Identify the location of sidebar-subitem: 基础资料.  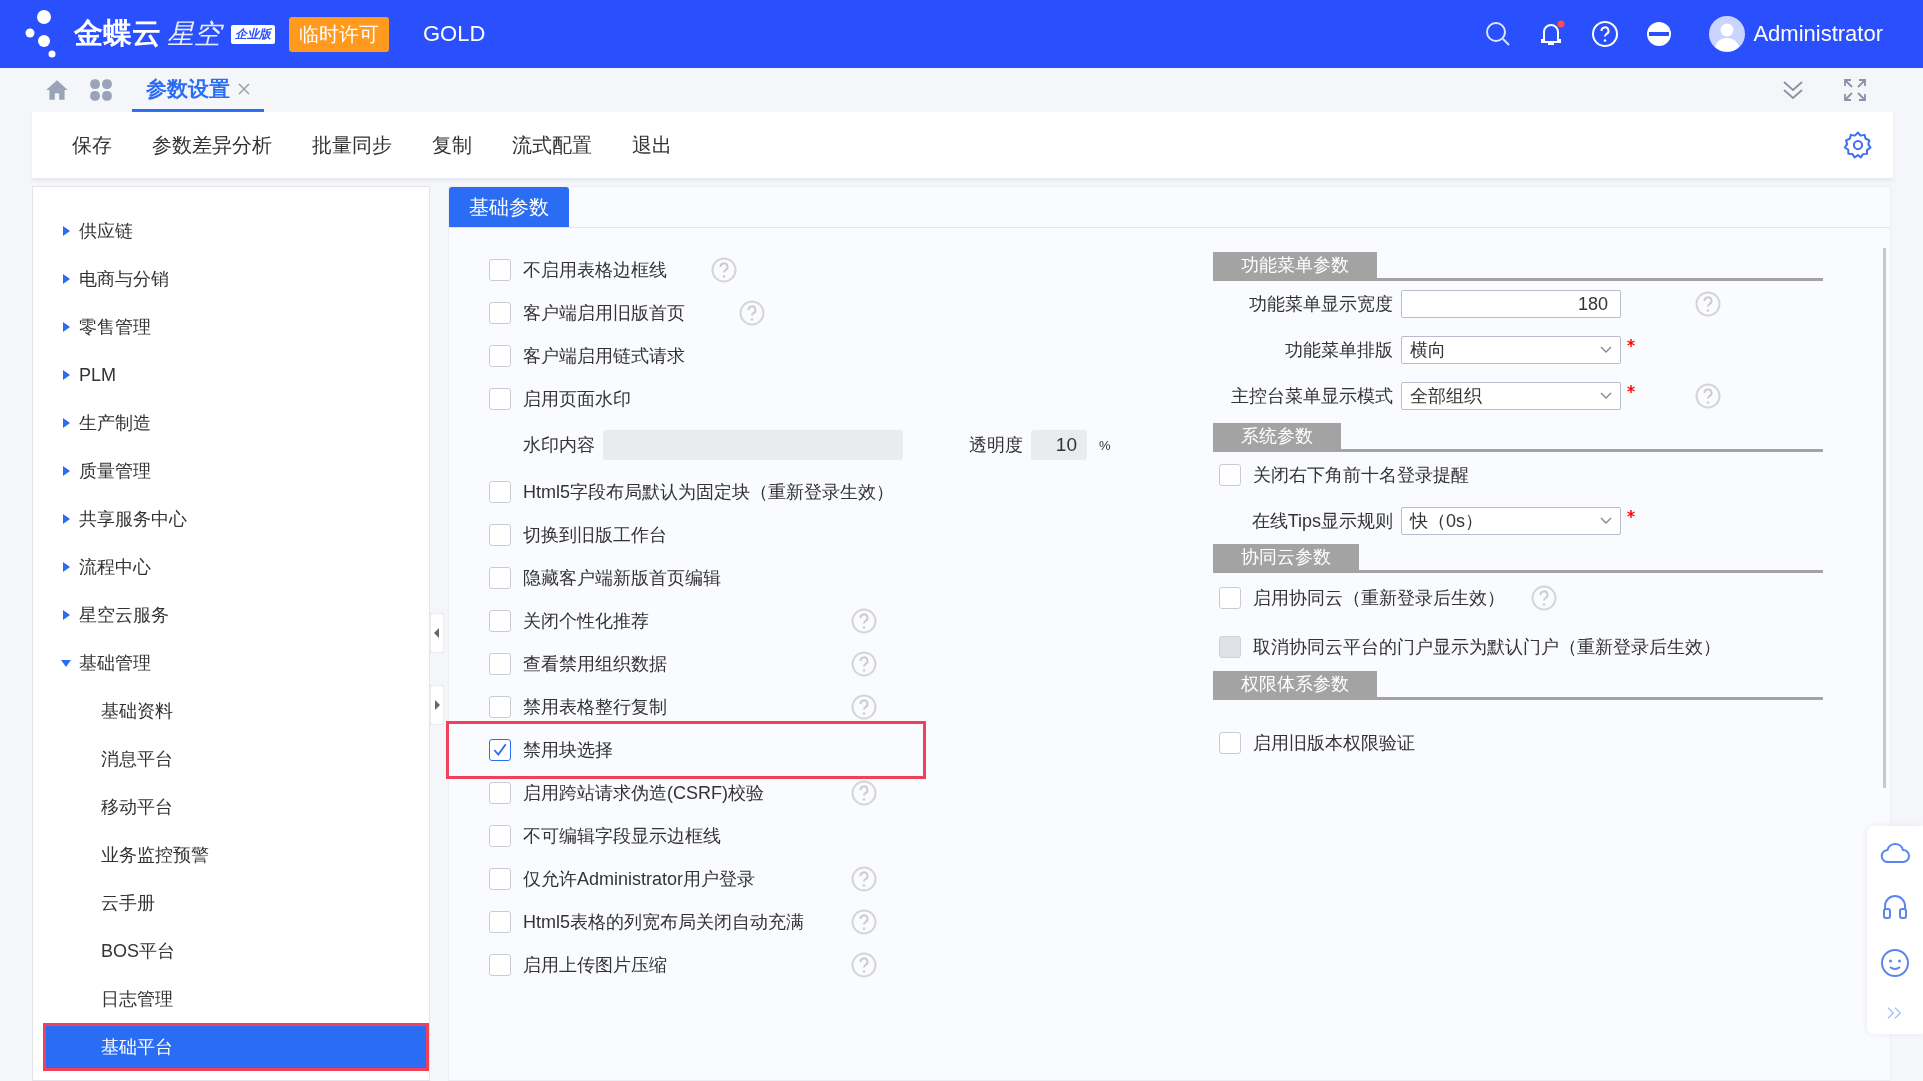
(231, 711).